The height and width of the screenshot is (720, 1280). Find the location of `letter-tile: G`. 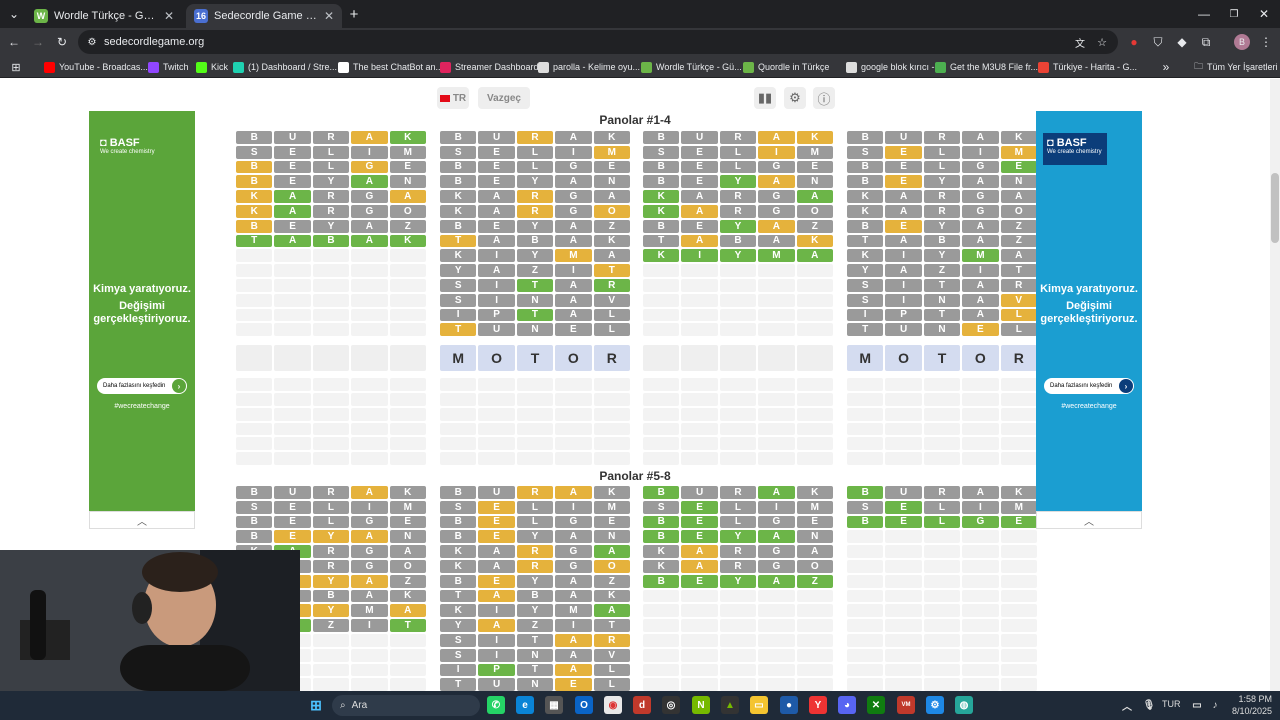

letter-tile: G is located at coordinates (369, 551).